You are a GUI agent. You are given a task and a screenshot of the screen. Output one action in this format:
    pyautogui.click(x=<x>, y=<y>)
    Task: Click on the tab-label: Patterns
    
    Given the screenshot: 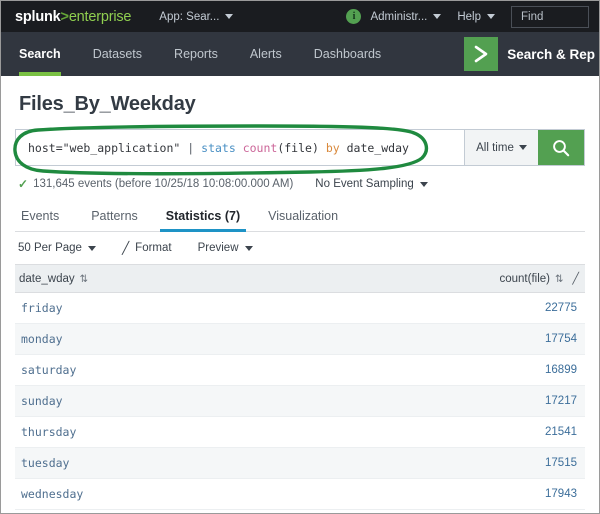 What is the action you would take?
    pyautogui.click(x=114, y=216)
    